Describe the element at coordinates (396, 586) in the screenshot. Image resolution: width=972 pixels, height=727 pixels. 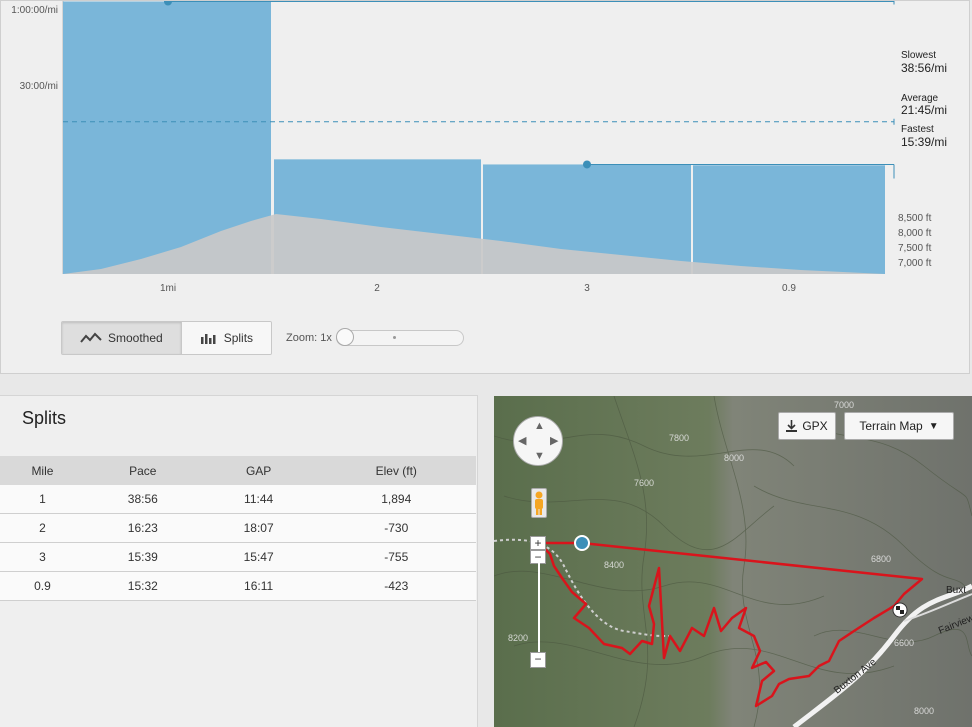
I see `cell-elev: -423` at that location.